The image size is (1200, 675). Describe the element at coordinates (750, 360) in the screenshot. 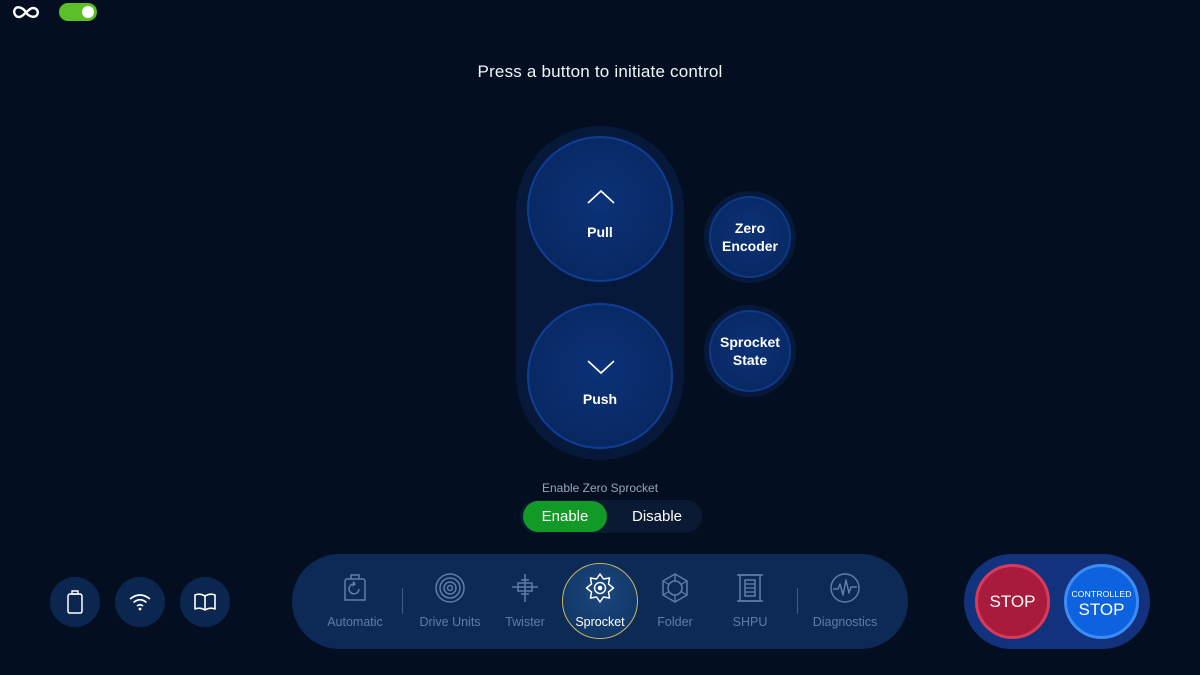

I see `sprocket-state-label-line2: State` at that location.